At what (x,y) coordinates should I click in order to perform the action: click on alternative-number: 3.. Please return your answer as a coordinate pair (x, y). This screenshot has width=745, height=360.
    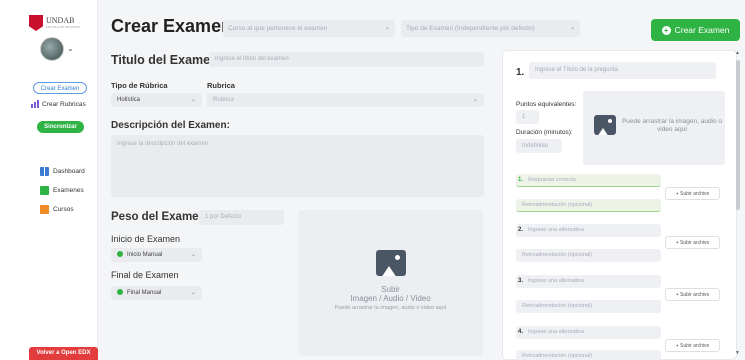
    Looking at the image, I should click on (521, 281).